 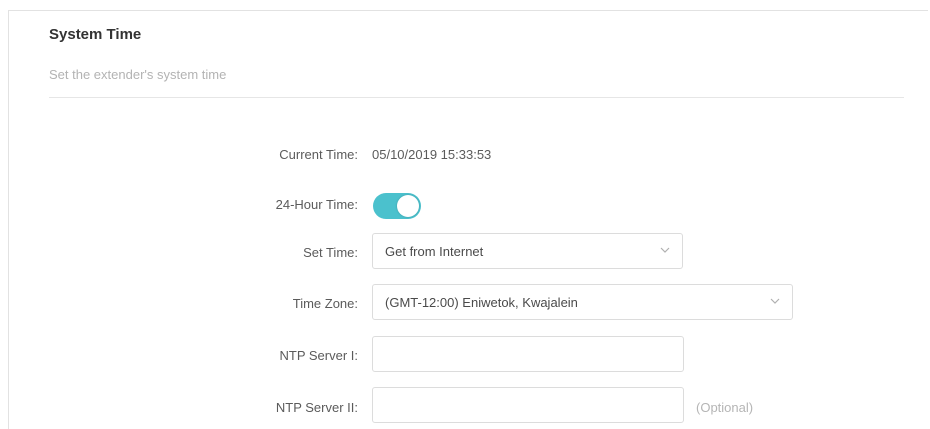 I want to click on set-time-select: Get from Internet, so click(x=527, y=251).